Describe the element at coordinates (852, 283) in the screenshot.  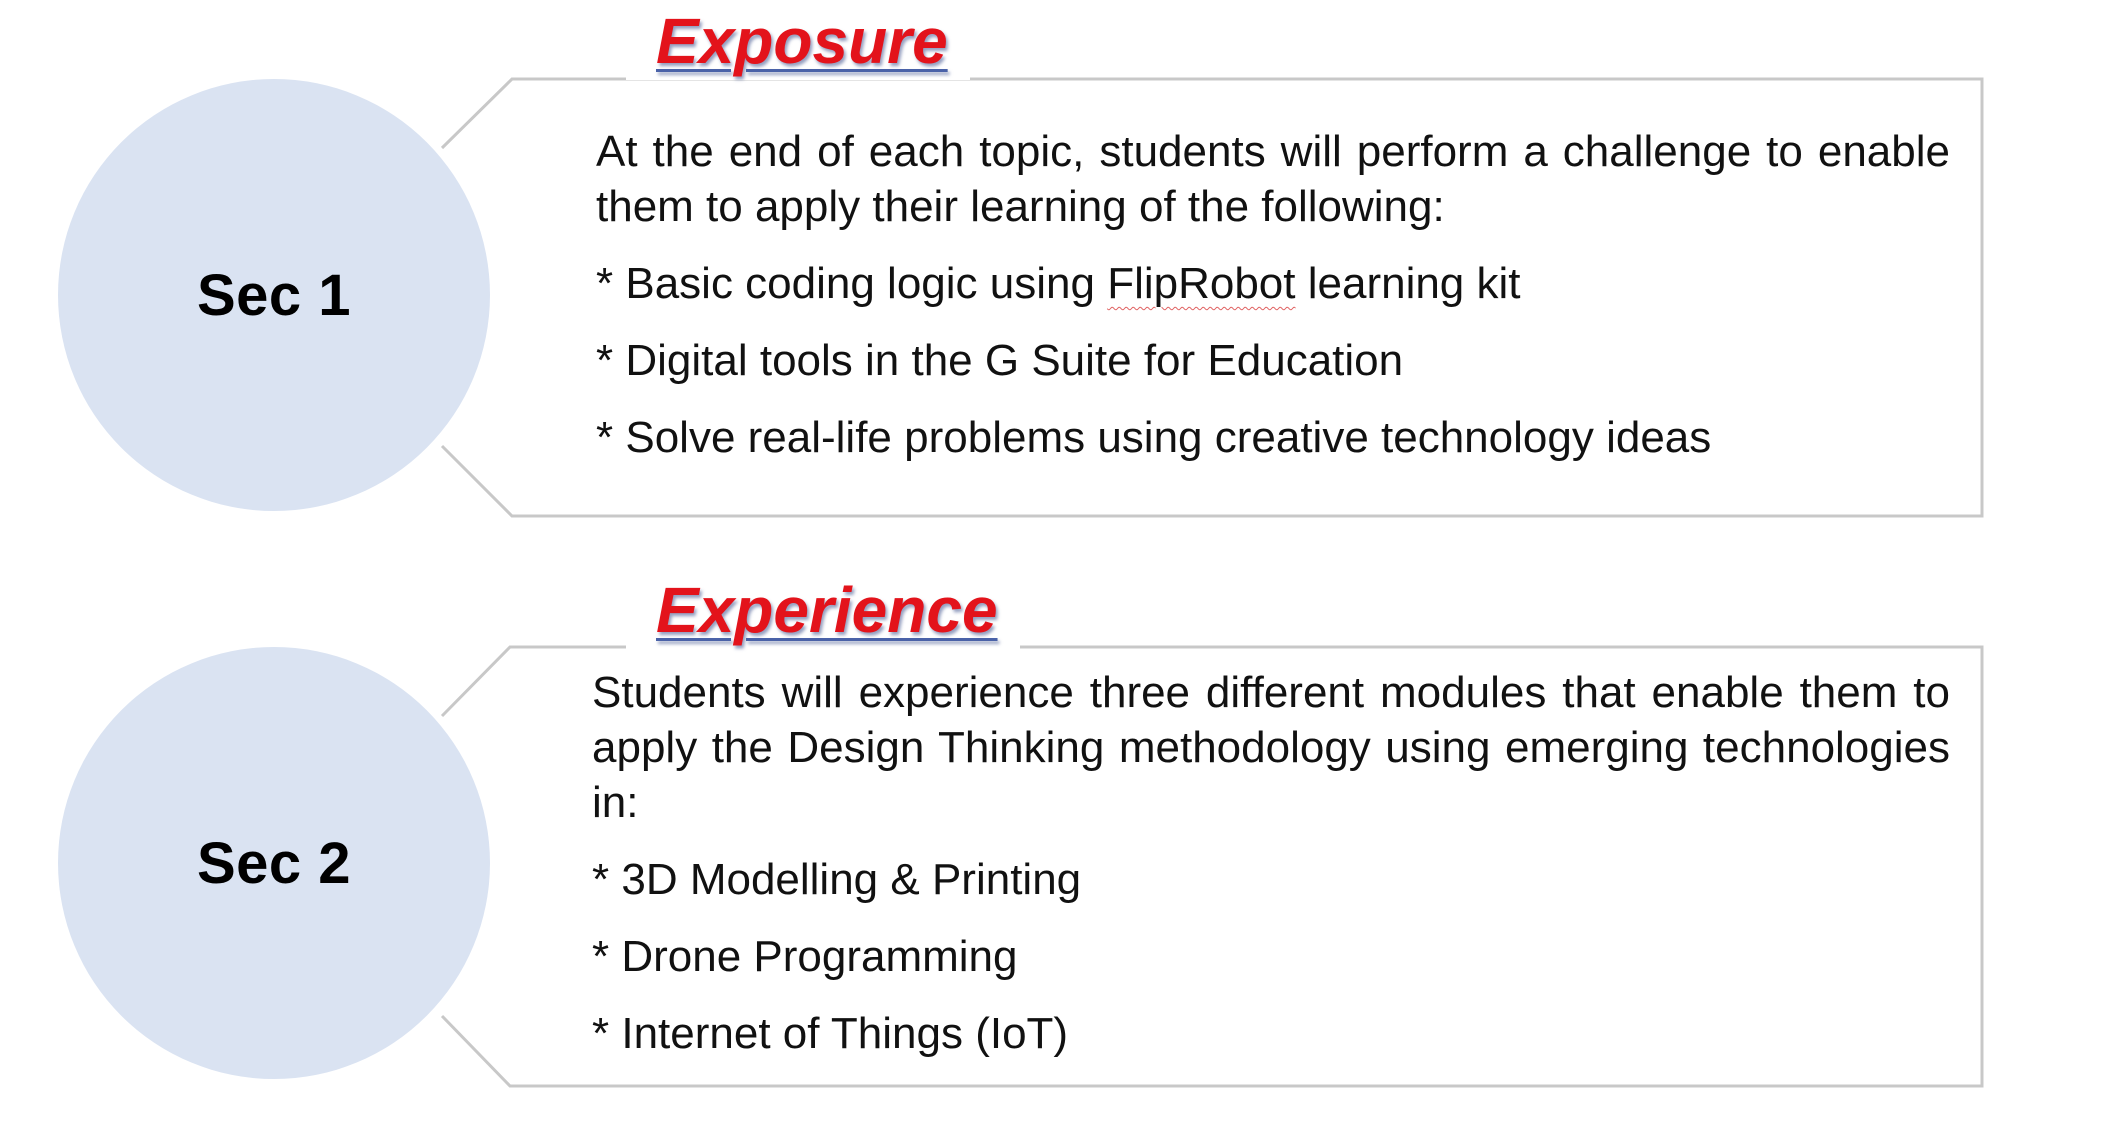
I see `bullet-prefix: * Basic coding logic using` at that location.